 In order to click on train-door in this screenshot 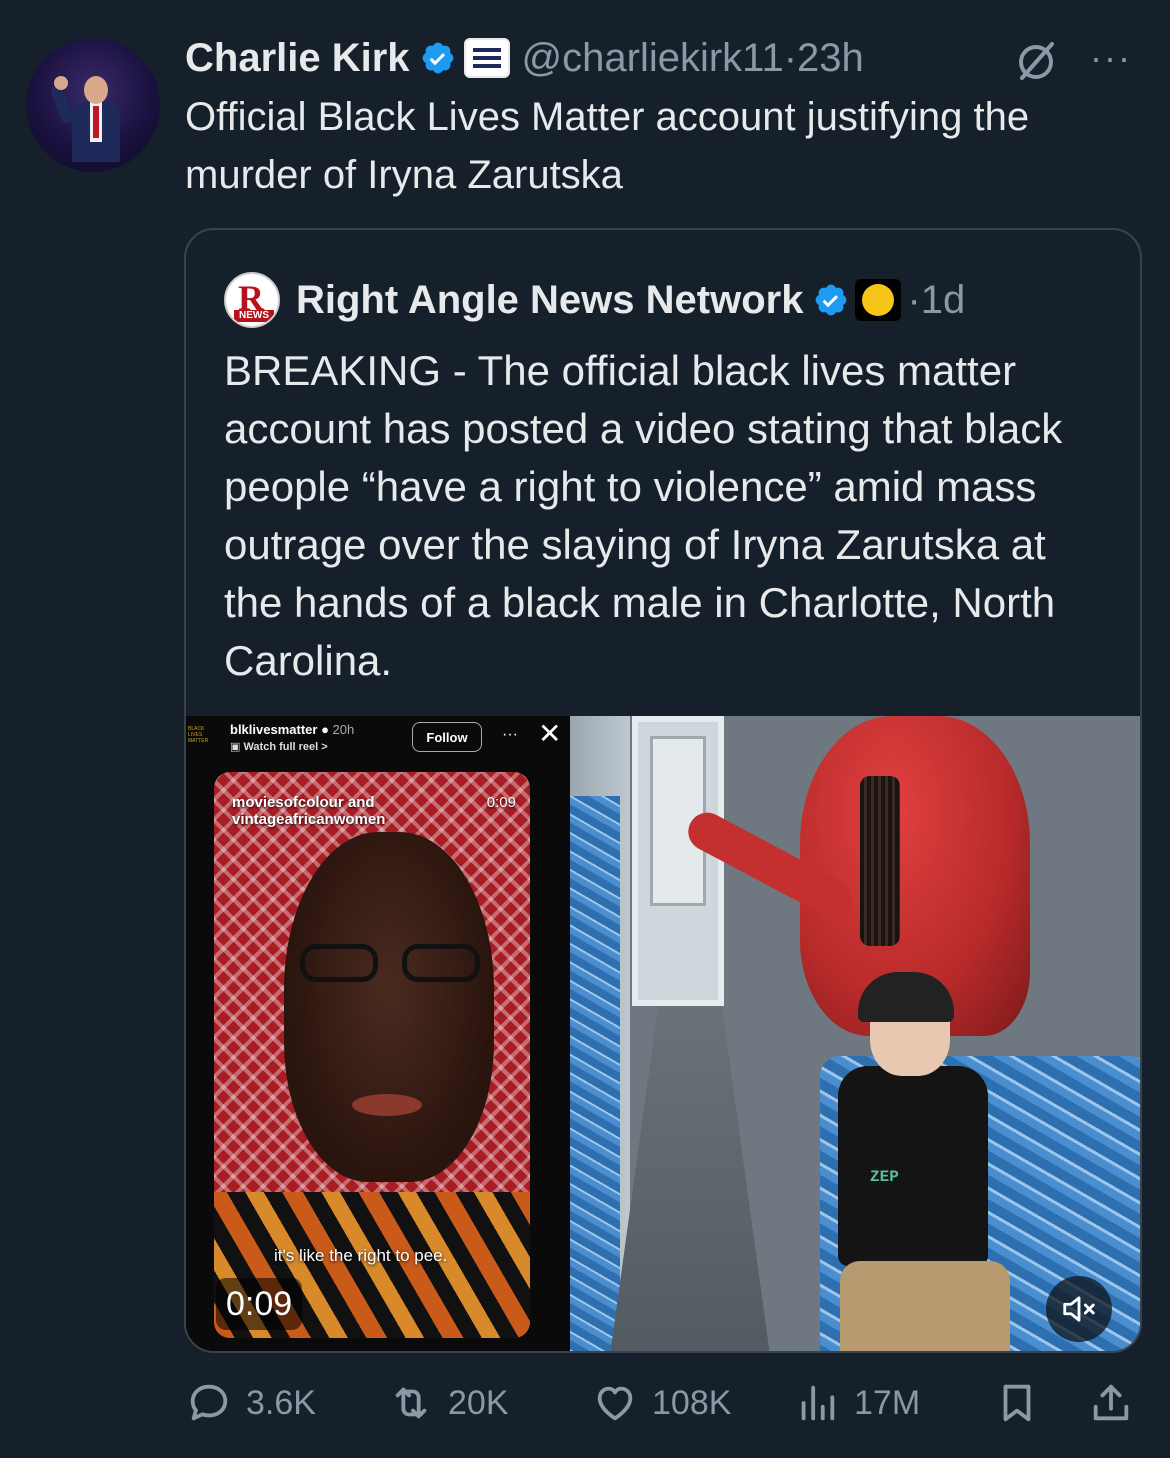, I will do `click(678, 861)`.